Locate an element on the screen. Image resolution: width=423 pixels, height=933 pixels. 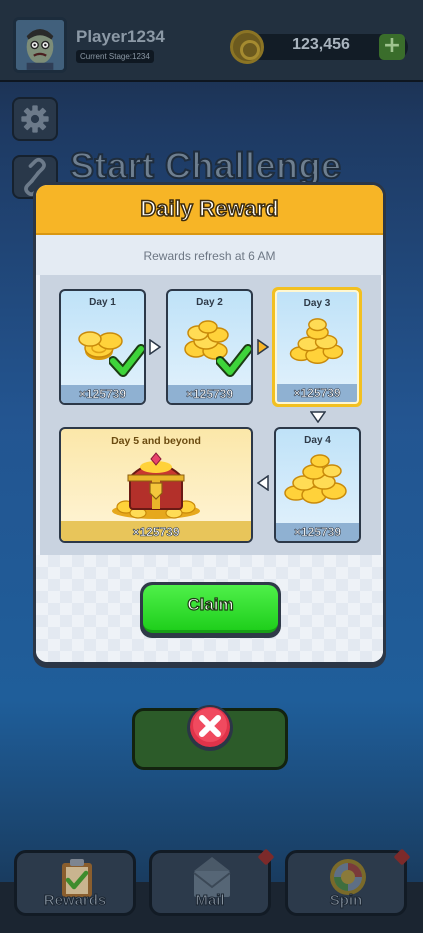
day-5-amount: ×125739 is located at coordinates (156, 532).